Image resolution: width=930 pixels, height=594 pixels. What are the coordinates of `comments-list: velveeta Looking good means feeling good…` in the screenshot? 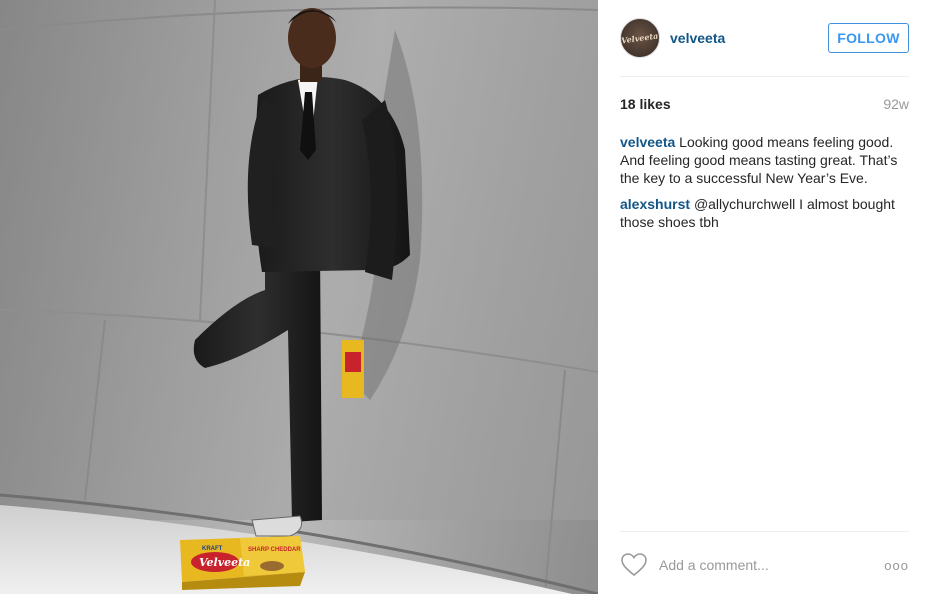 It's located at (764, 186).